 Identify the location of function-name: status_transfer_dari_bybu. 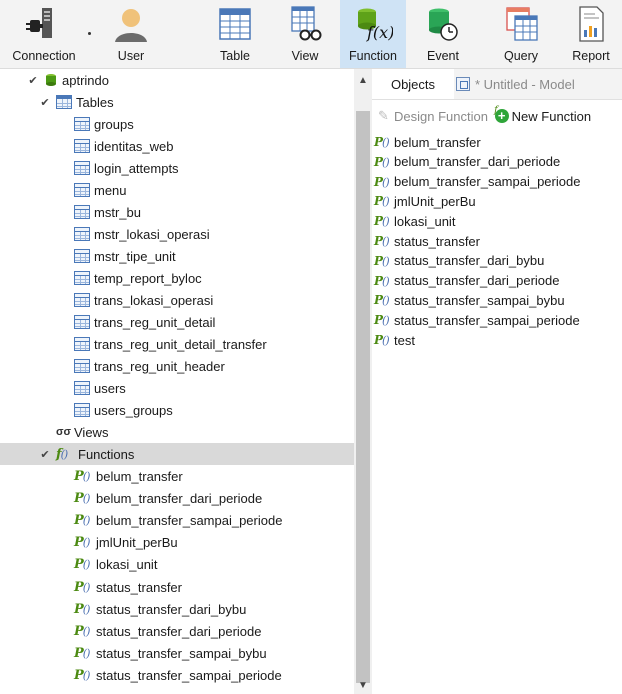
(171, 609).